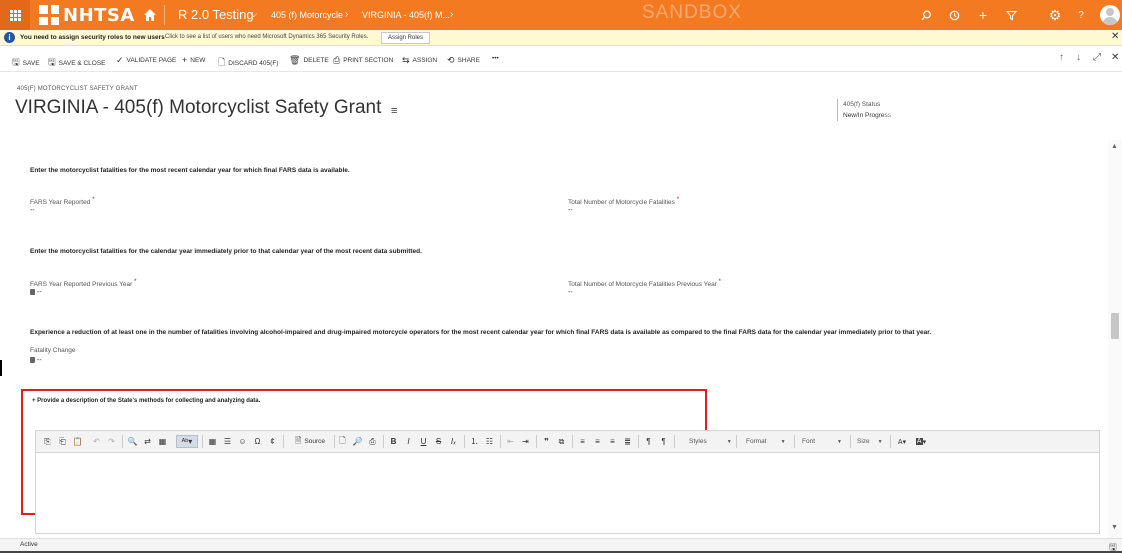  Describe the element at coordinates (489, 441) in the screenshot. I see `bulleted-list-icon: ☷` at that location.